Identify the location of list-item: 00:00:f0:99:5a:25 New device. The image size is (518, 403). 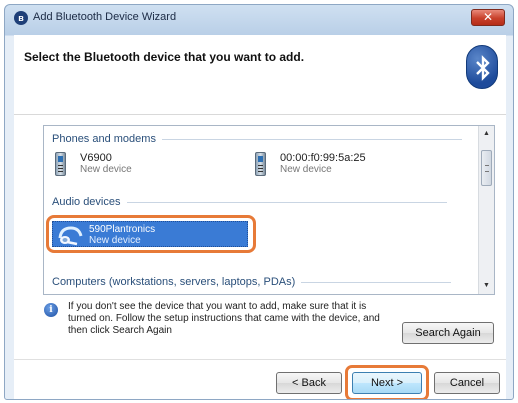
(309, 165).